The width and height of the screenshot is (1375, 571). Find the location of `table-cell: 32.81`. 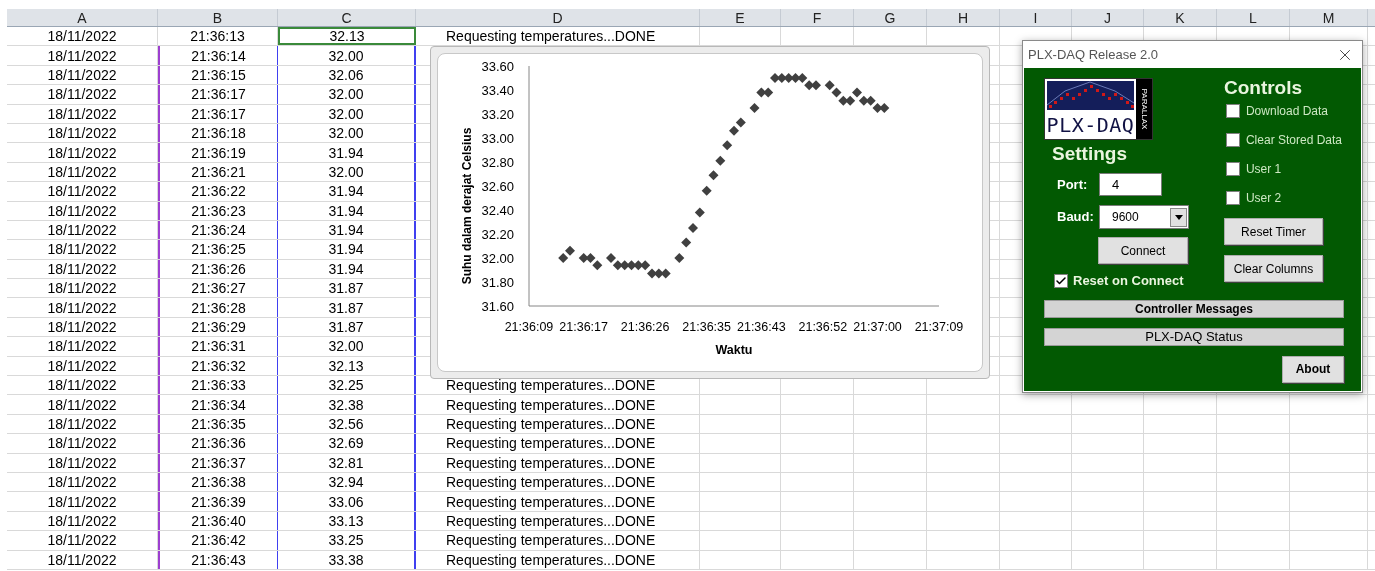

table-cell: 32.81 is located at coordinates (346, 462).